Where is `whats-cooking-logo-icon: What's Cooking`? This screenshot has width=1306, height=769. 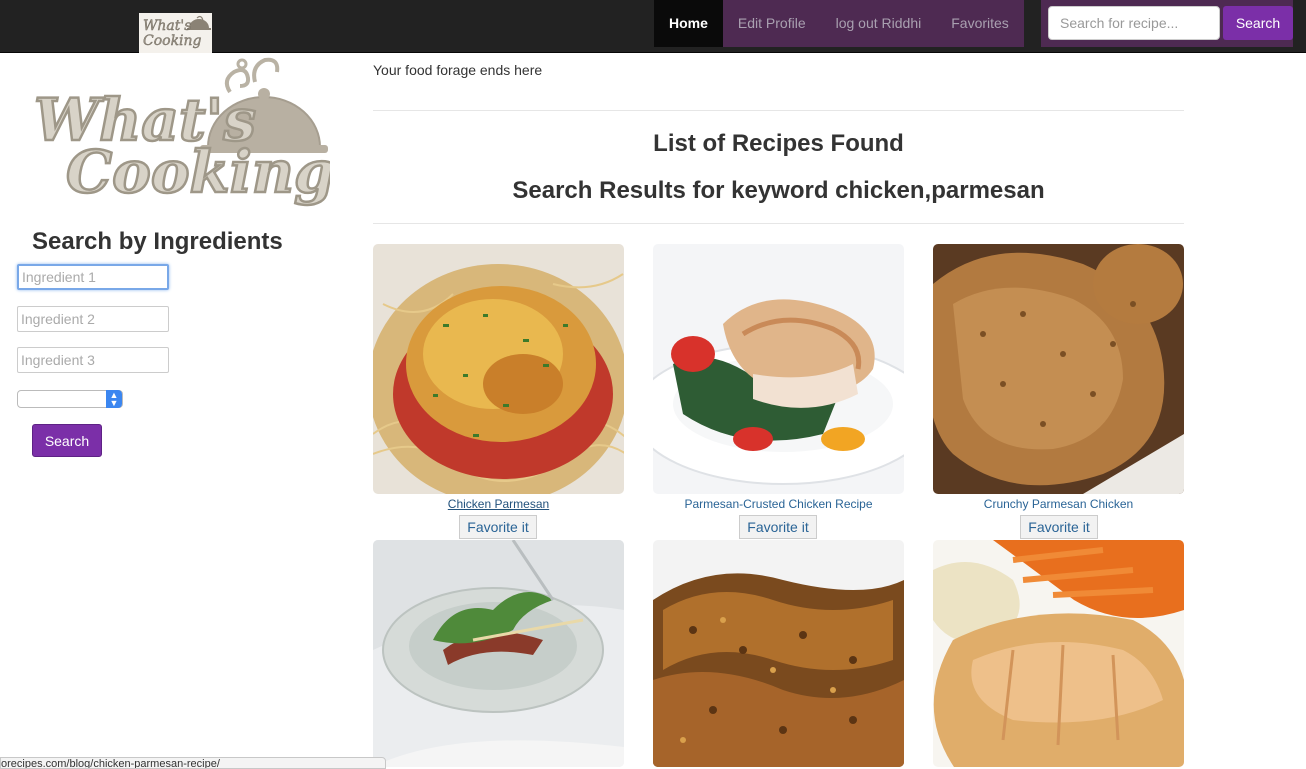
whats-cooking-logo-icon: What's Cooking is located at coordinates (176, 32).